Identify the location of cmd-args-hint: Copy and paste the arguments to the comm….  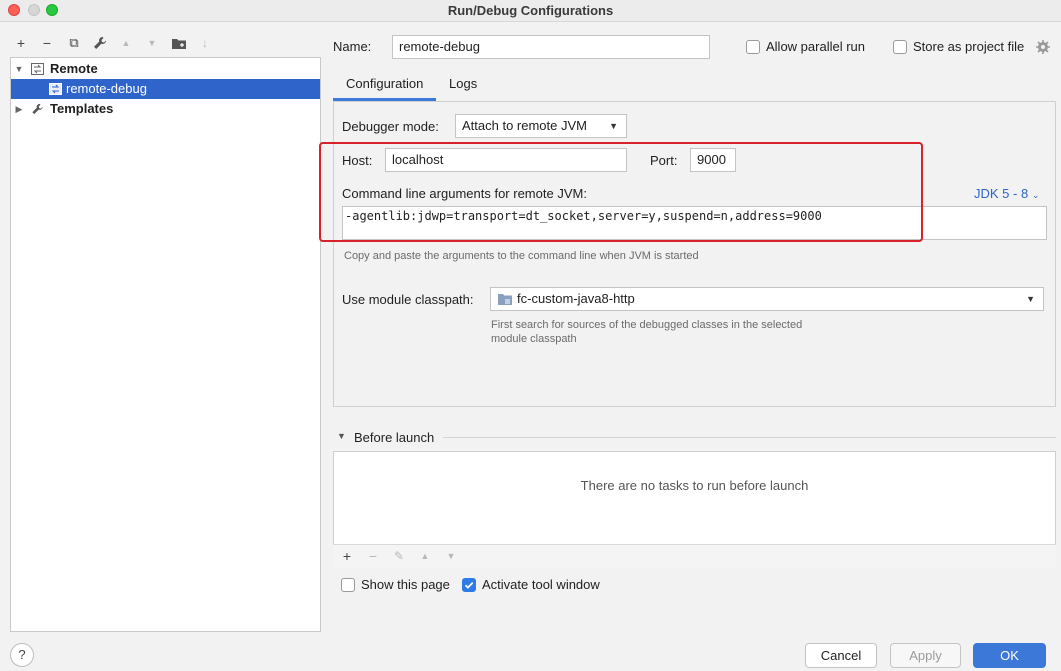
(521, 256).